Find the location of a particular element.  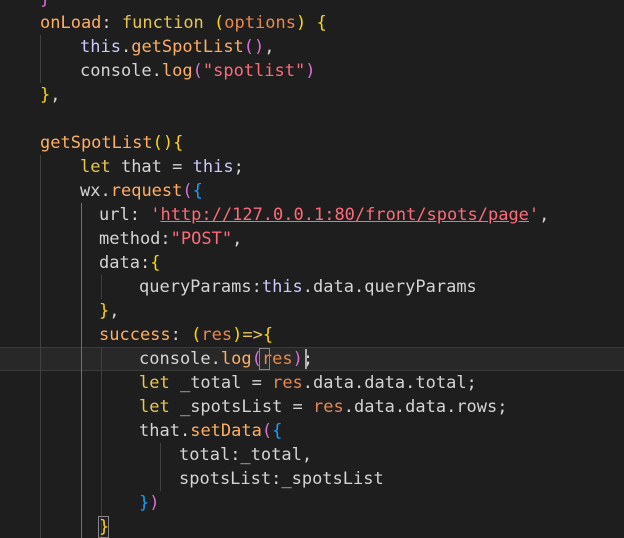

code-token: :_total, is located at coordinates (271, 455).